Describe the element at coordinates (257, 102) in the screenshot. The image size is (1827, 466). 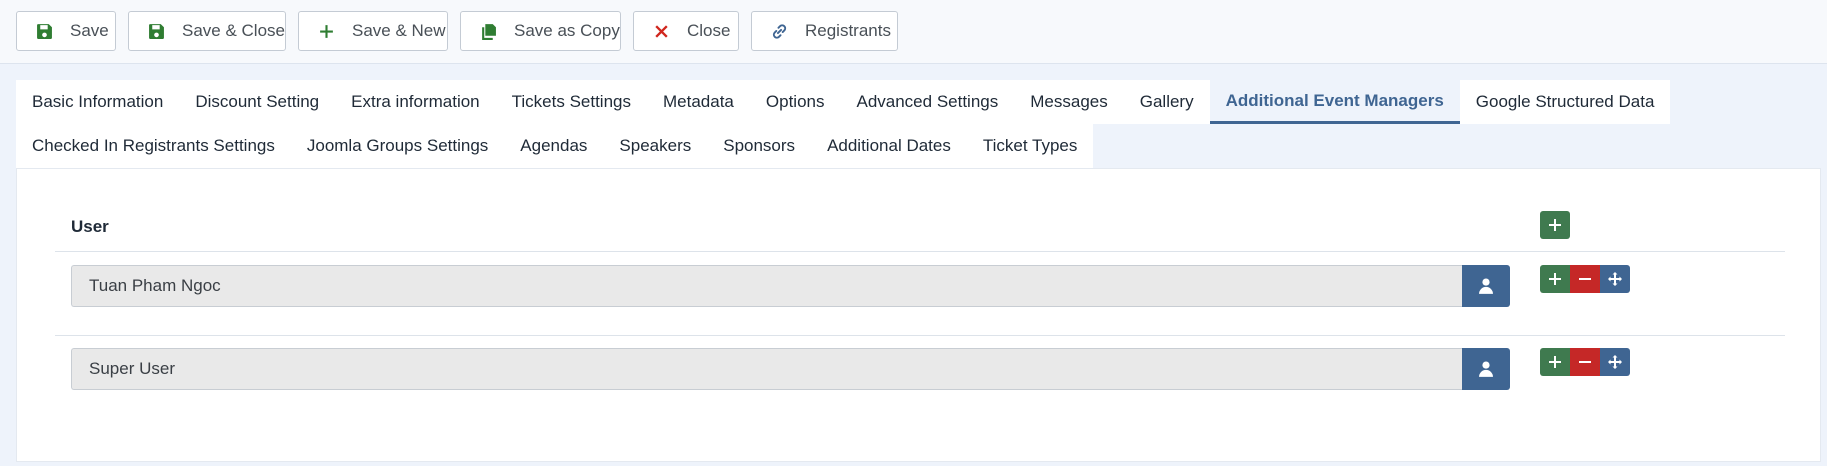
I see `tab-discount-setting: Discount Setting` at that location.